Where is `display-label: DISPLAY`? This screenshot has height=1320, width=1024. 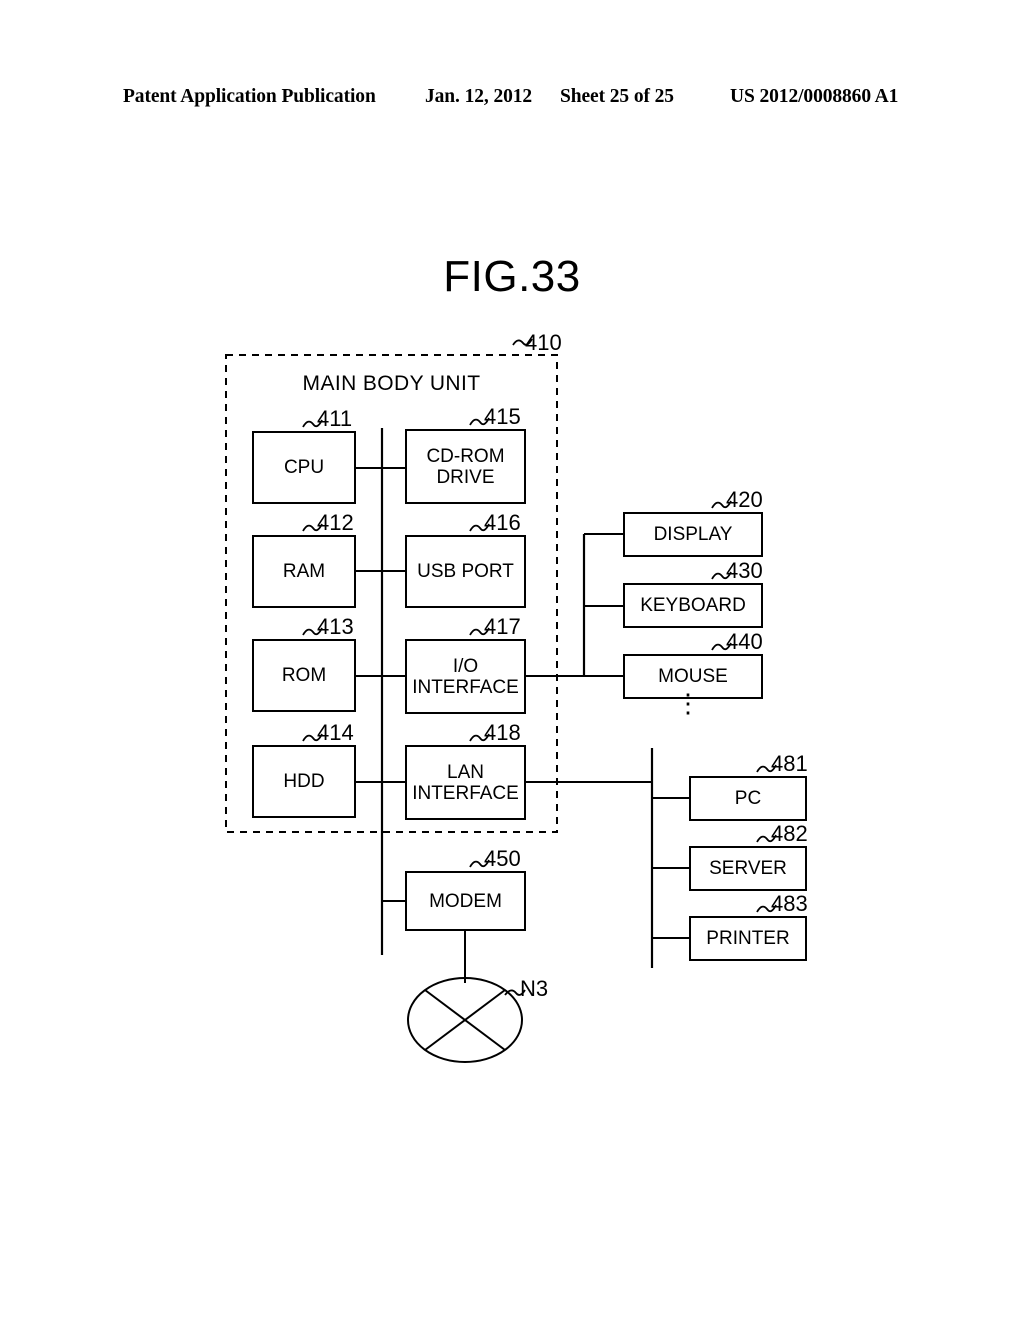
display-label: DISPLAY is located at coordinates (693, 534).